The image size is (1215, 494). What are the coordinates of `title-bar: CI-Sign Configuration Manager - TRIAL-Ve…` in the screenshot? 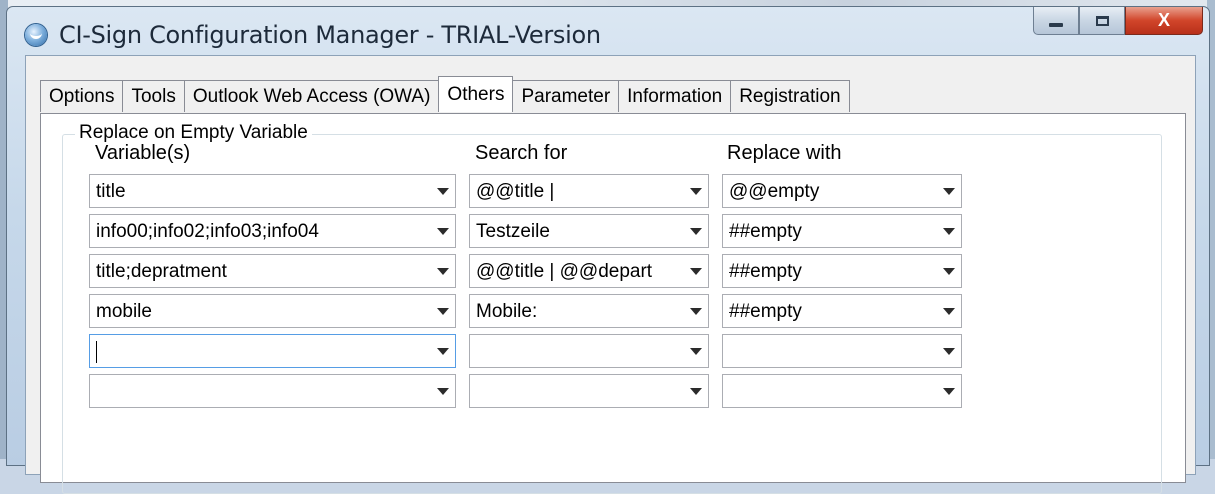 It's located at (608, 31).